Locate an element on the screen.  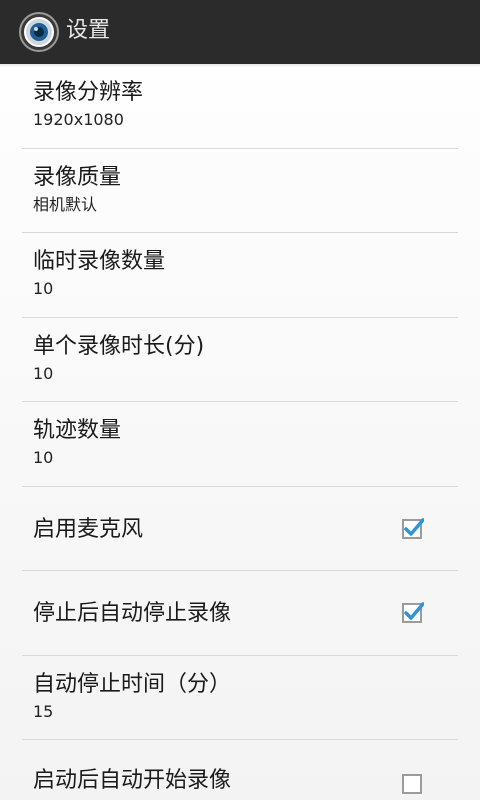
setting-title: 单个录像时长(分) is located at coordinates (119, 346).